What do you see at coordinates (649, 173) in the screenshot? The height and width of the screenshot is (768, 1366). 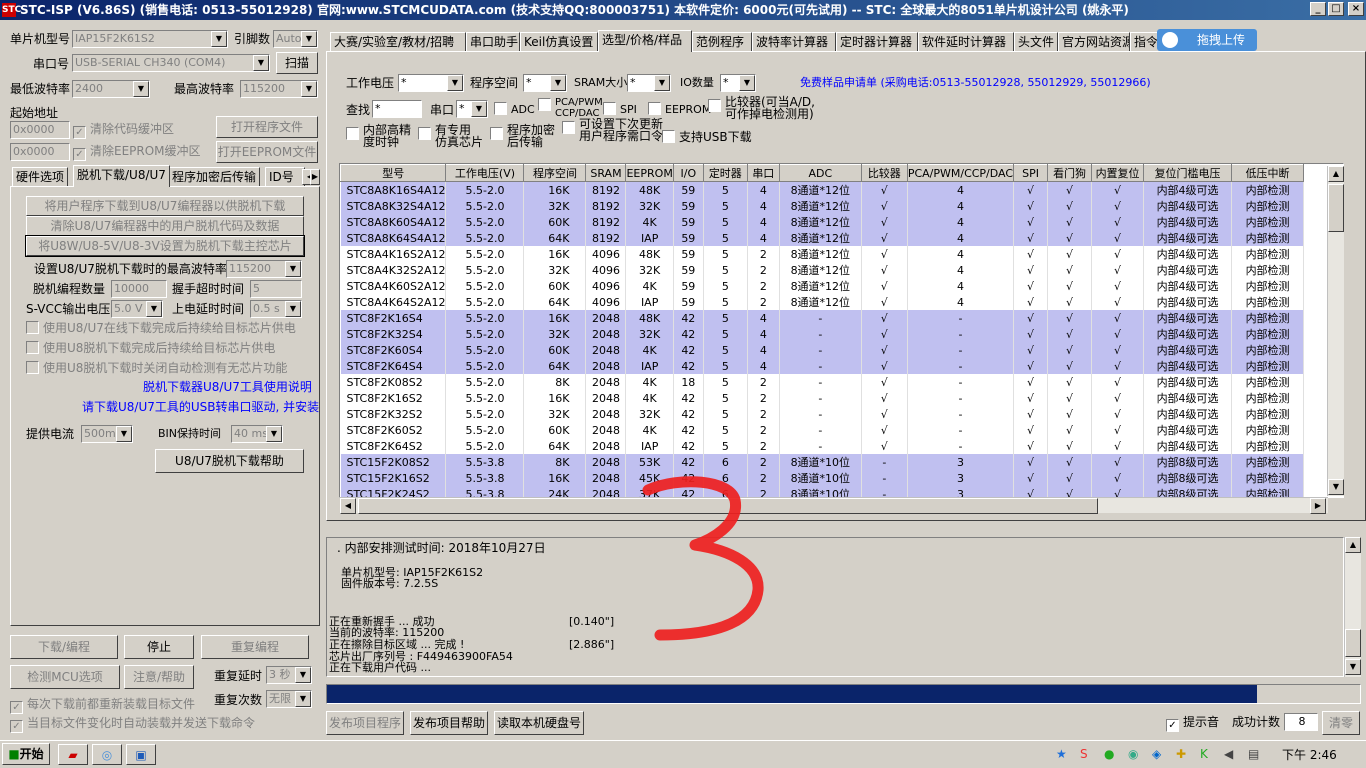 I see `column-header: EEPROM` at bounding box center [649, 173].